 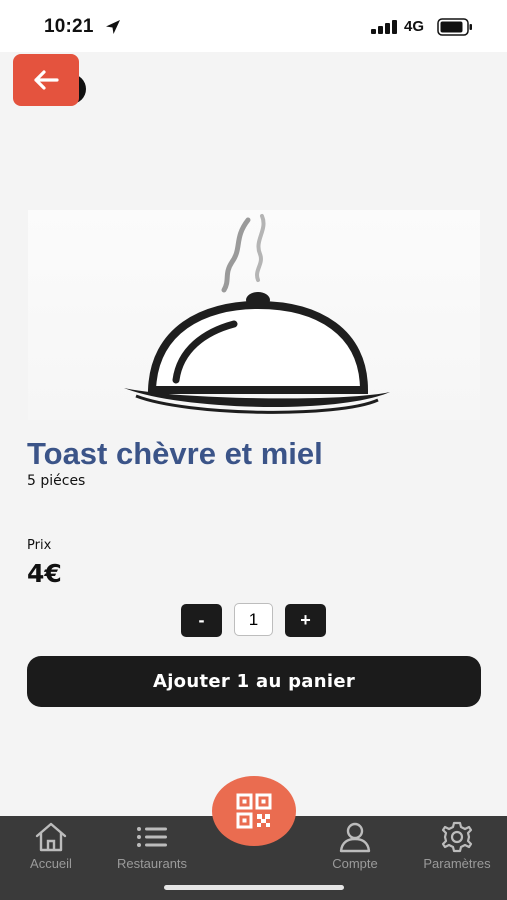 What do you see at coordinates (355, 837) in the screenshot?
I see `user-icon` at bounding box center [355, 837].